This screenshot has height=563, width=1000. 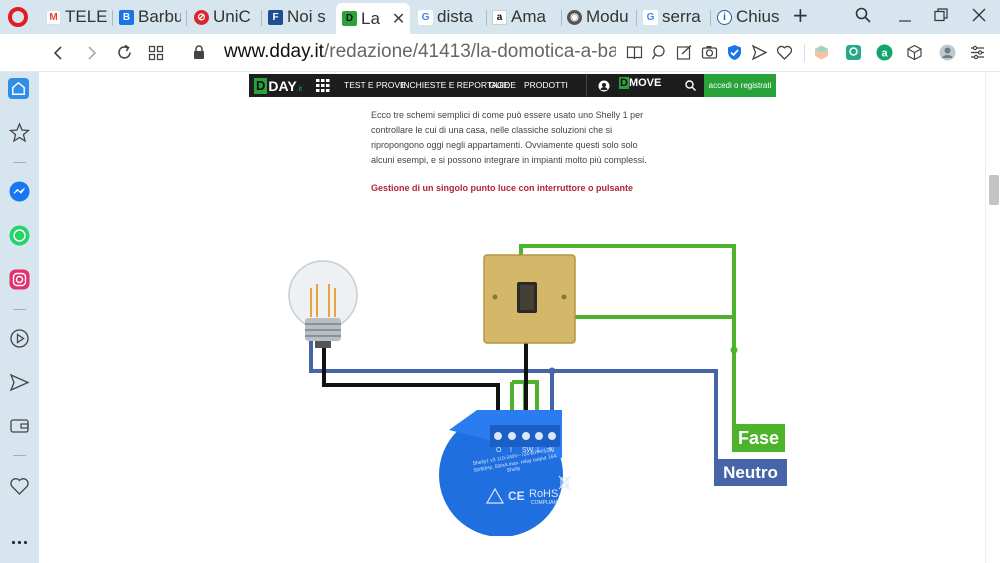 What do you see at coordinates (800, 15) in the screenshot?
I see `new-tab-button: +` at bounding box center [800, 15].